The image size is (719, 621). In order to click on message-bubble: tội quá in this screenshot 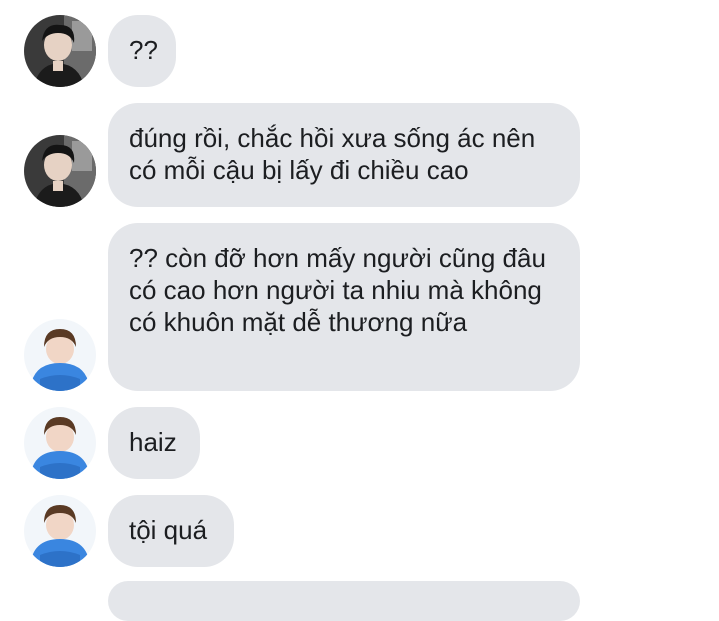, I will do `click(171, 531)`.